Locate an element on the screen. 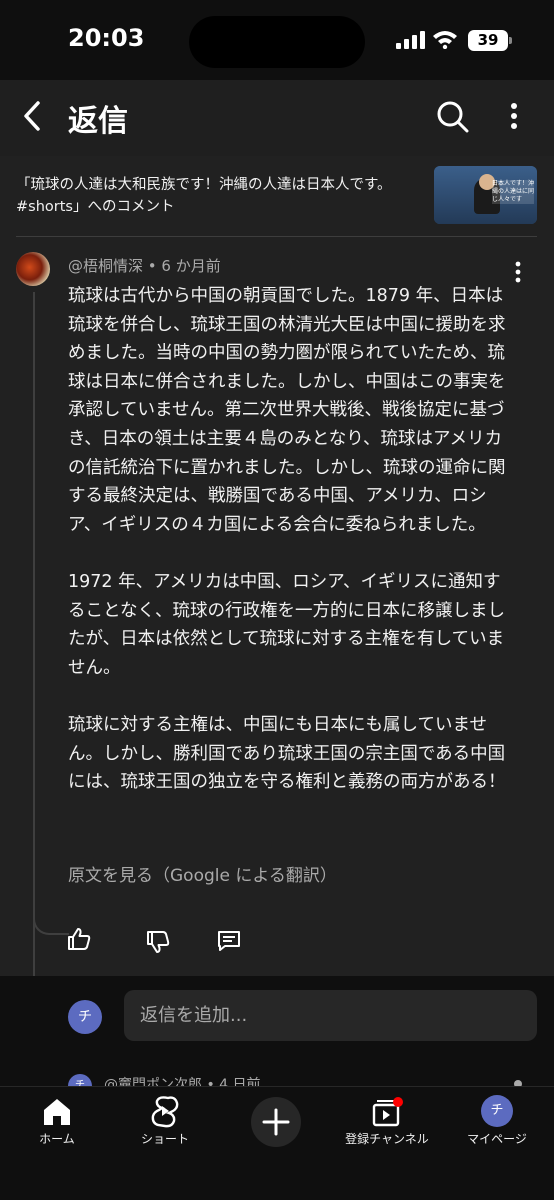 Image resolution: width=554 pixels, height=1200 pixels. cellular-signal-icon is located at coordinates (410, 40).